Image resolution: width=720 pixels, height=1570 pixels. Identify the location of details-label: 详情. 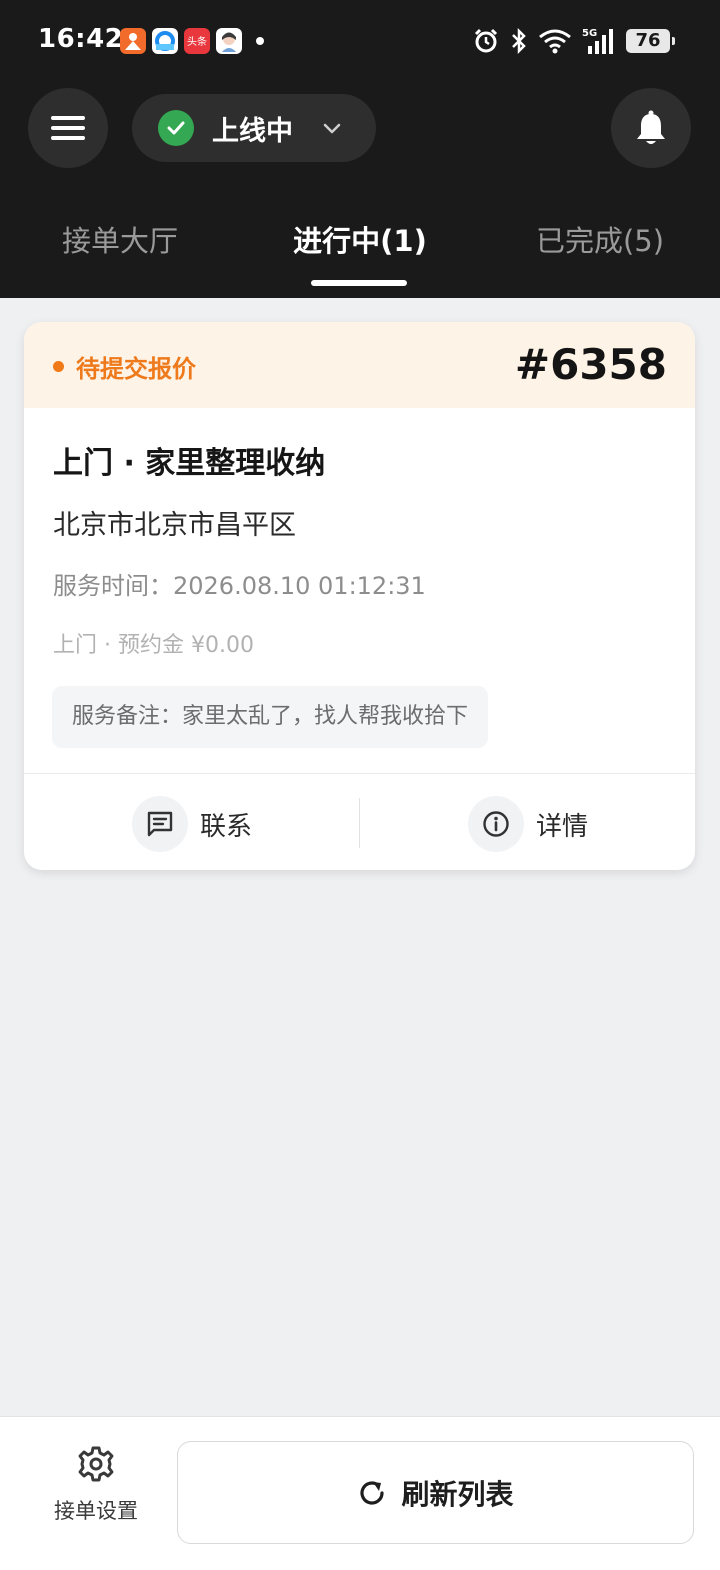
(562, 826).